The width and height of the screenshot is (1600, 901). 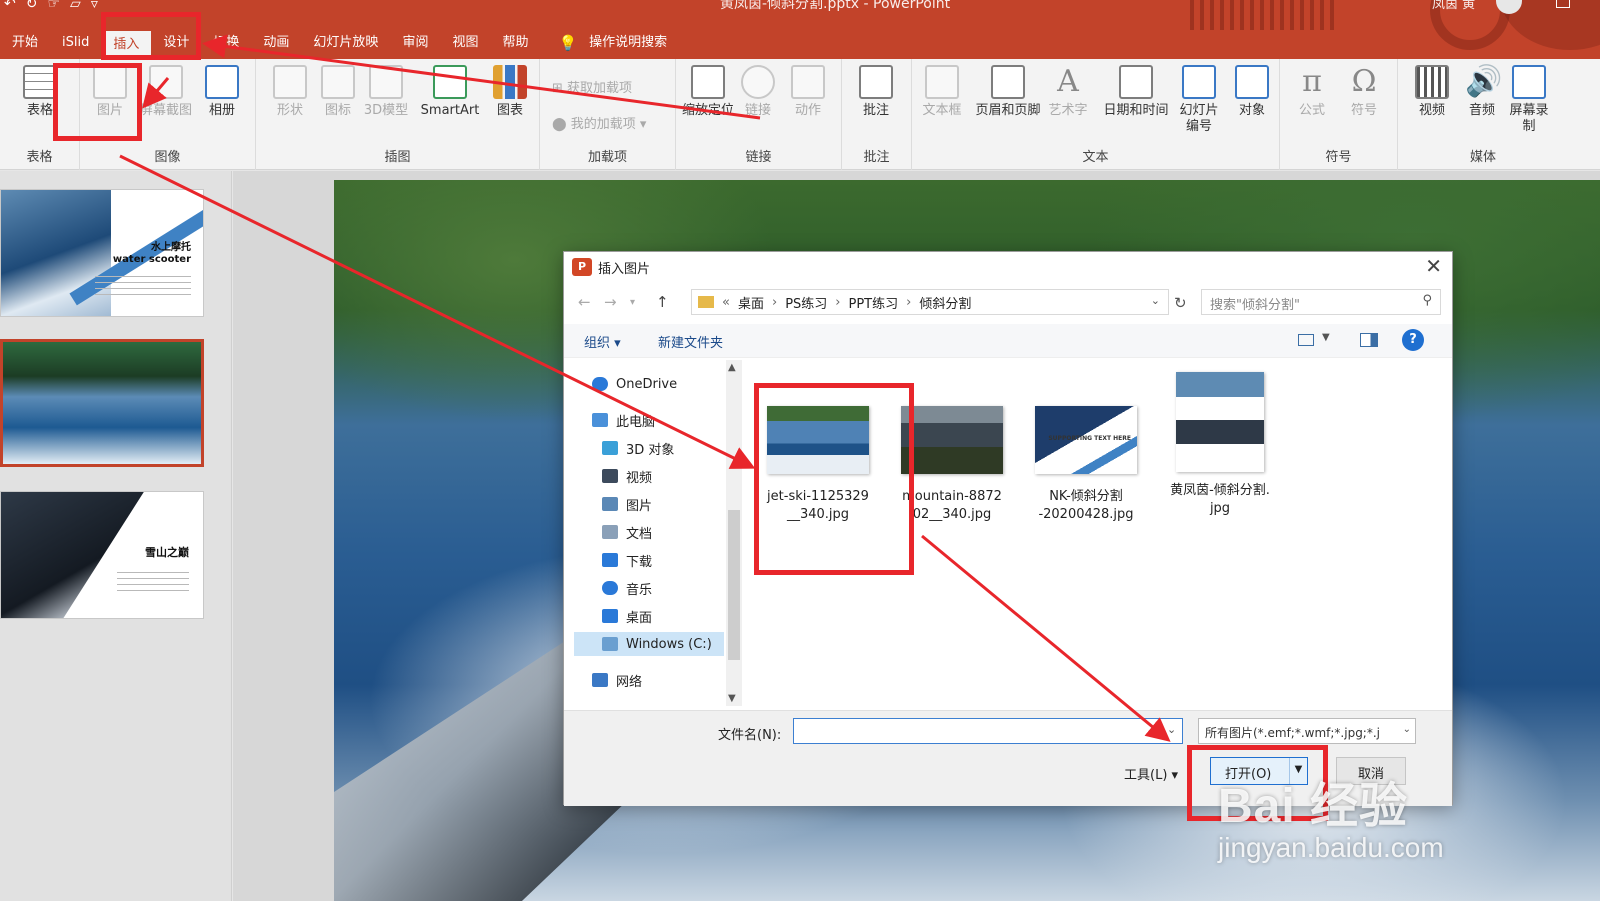 I want to click on chart-button: 图表, so click(x=510, y=92).